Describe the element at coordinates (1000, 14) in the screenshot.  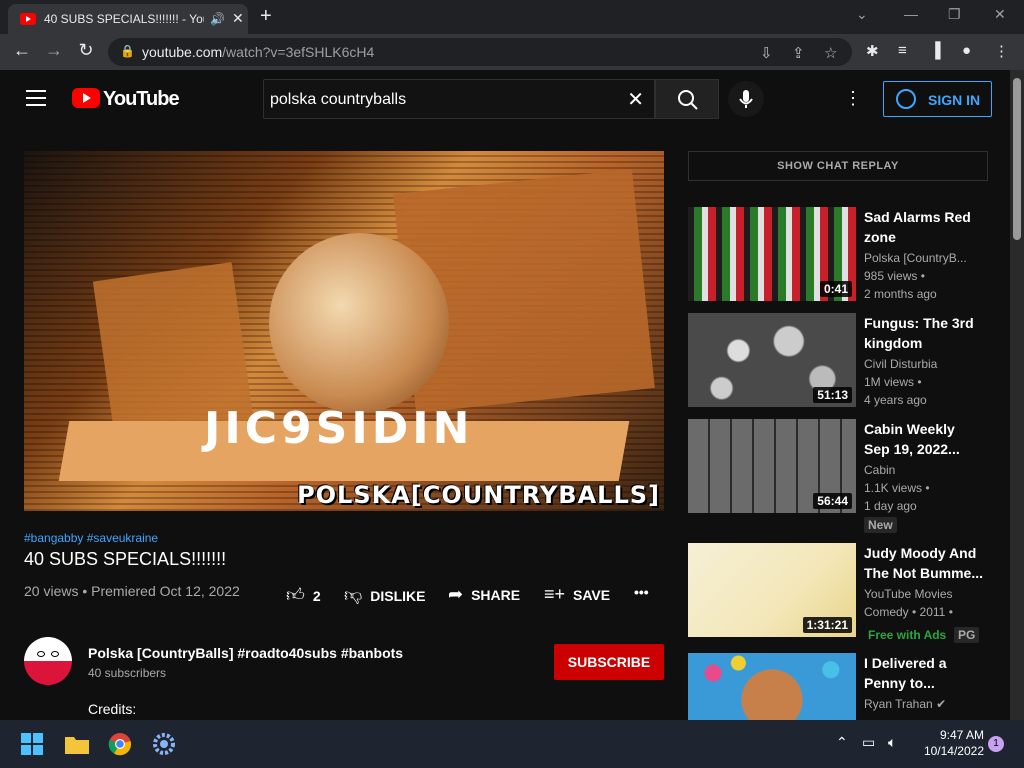
I see `close-window-button: ✕` at that location.